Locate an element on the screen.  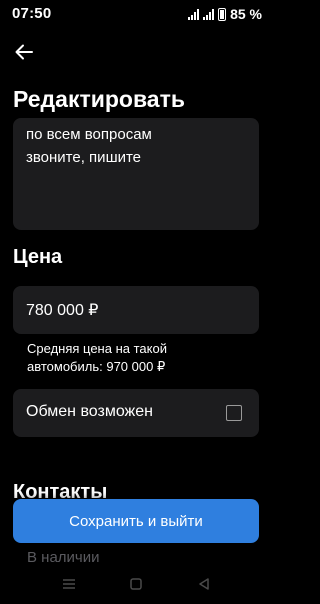
back-triangle-icon is located at coordinates (204, 584).